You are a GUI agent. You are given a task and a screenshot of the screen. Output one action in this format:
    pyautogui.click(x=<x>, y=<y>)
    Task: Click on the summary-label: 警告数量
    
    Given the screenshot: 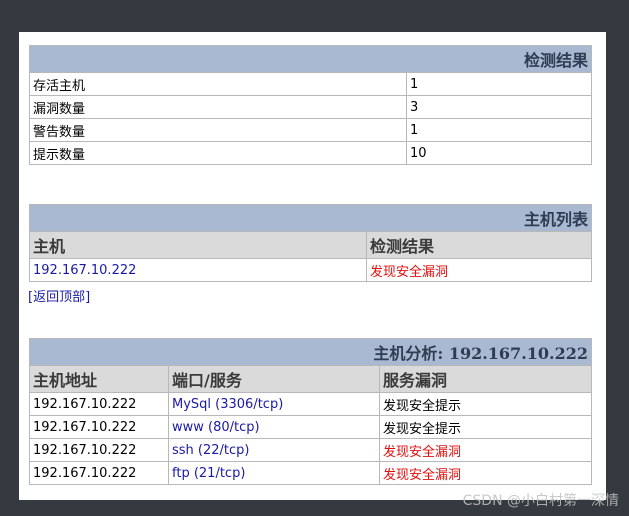 What is the action you would take?
    pyautogui.click(x=218, y=130)
    